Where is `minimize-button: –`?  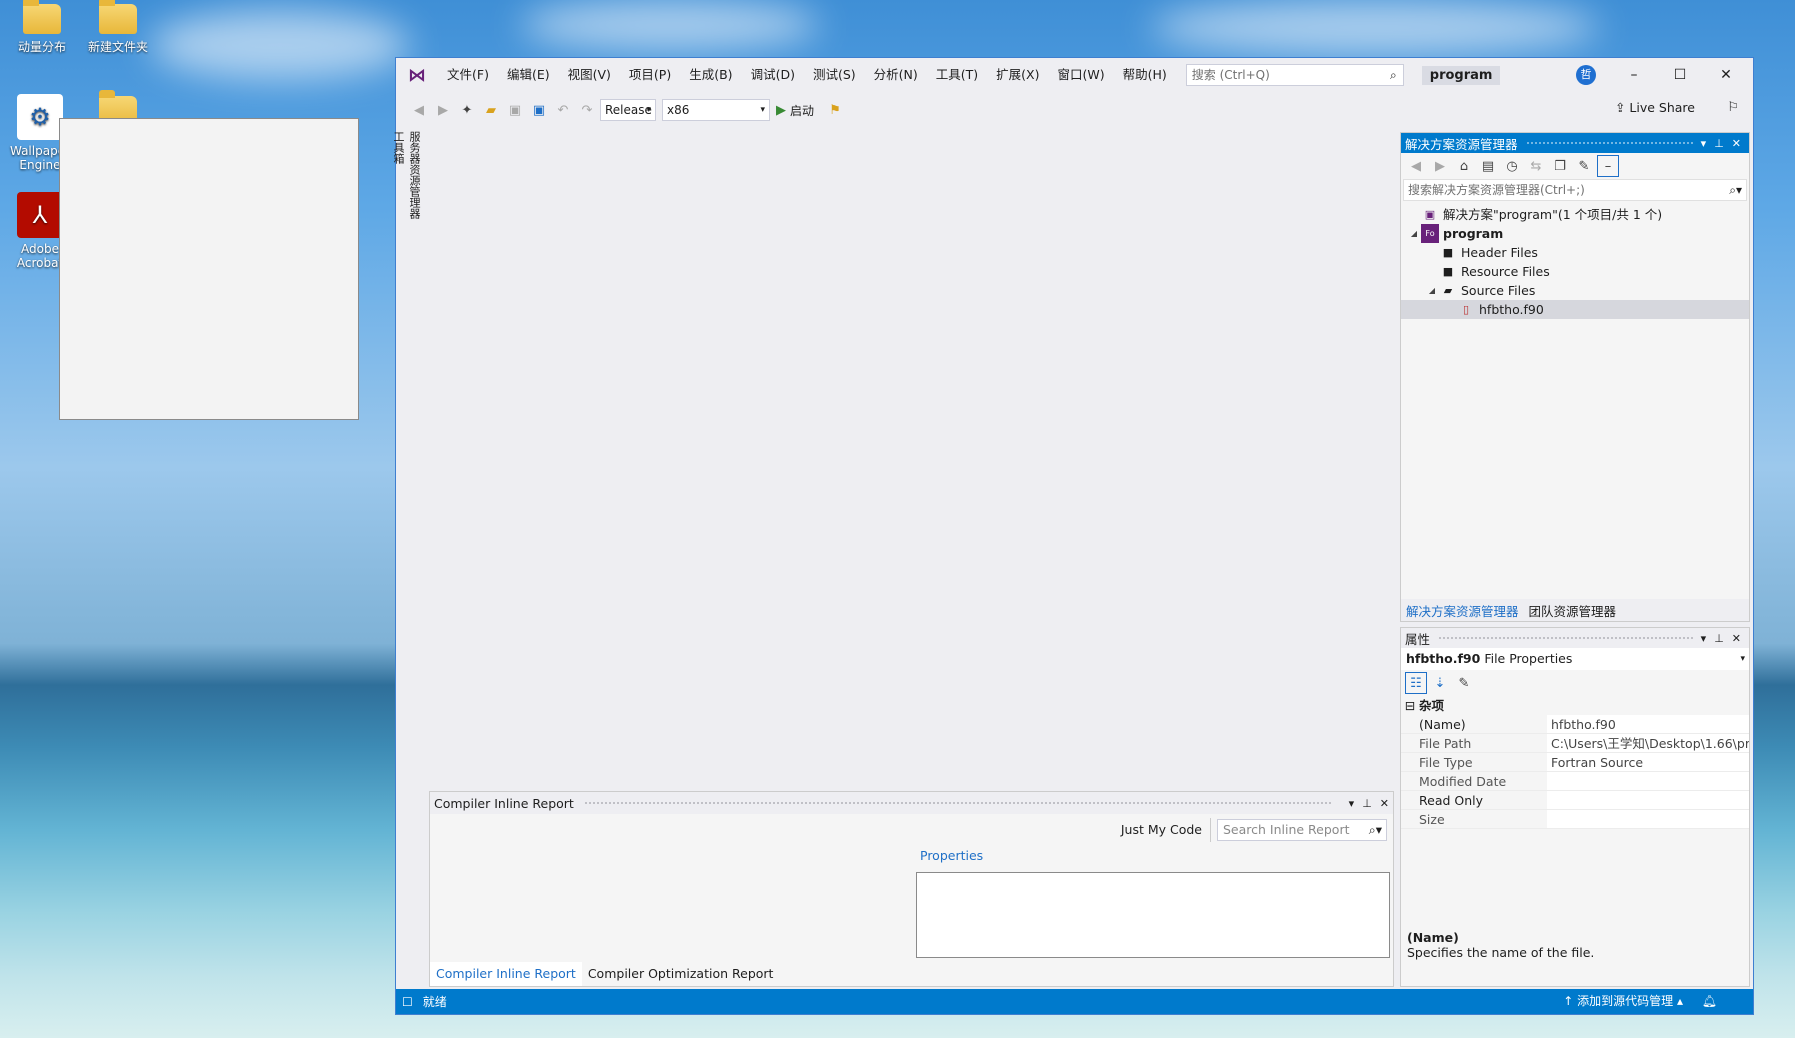 minimize-button: – is located at coordinates (1634, 75).